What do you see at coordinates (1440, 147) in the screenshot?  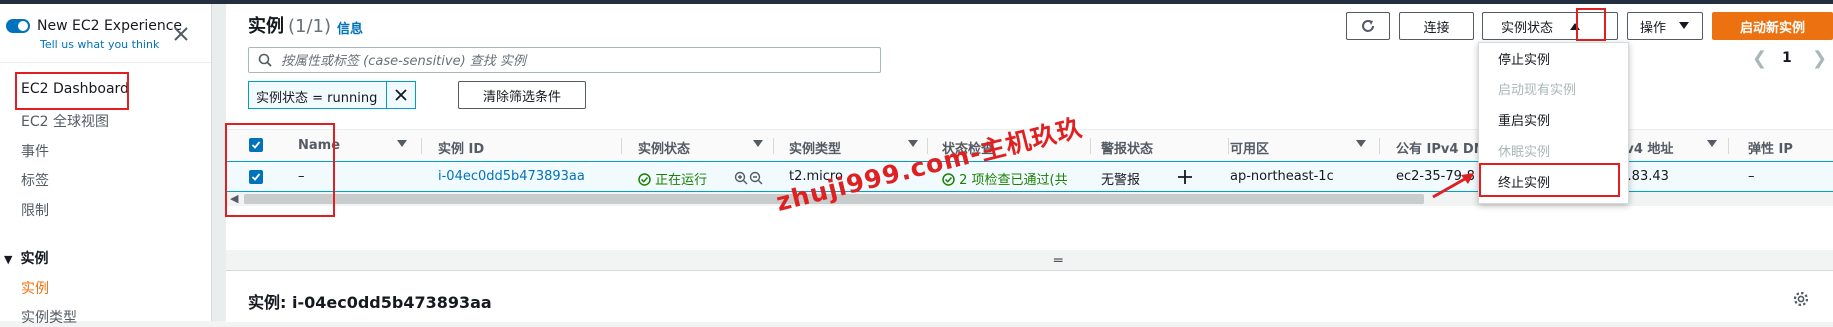 I see `column-header-public-dns: 公有 IPv4 DN` at bounding box center [1440, 147].